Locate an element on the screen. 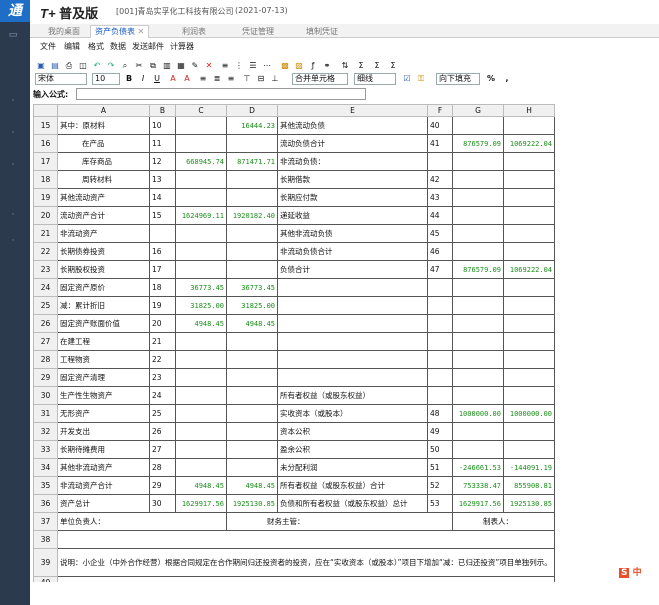  tab-income-statement: 利润表 is located at coordinates (194, 32).